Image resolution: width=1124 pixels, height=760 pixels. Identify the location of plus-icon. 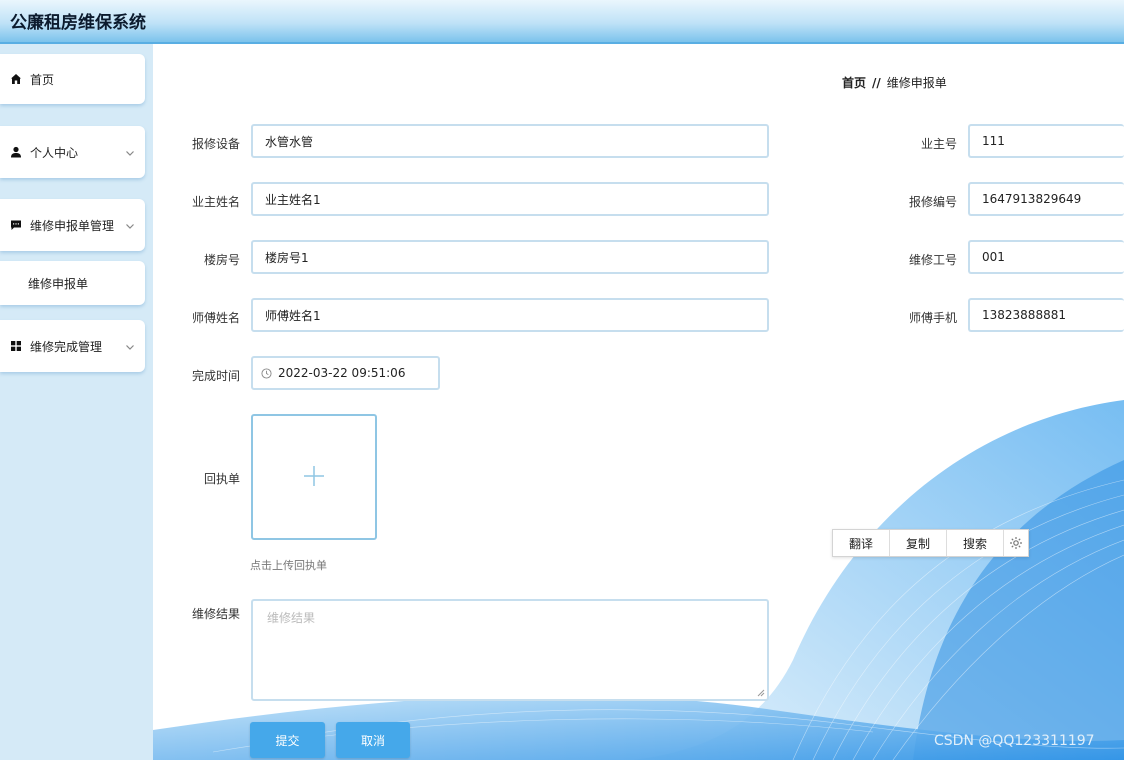
(314, 477).